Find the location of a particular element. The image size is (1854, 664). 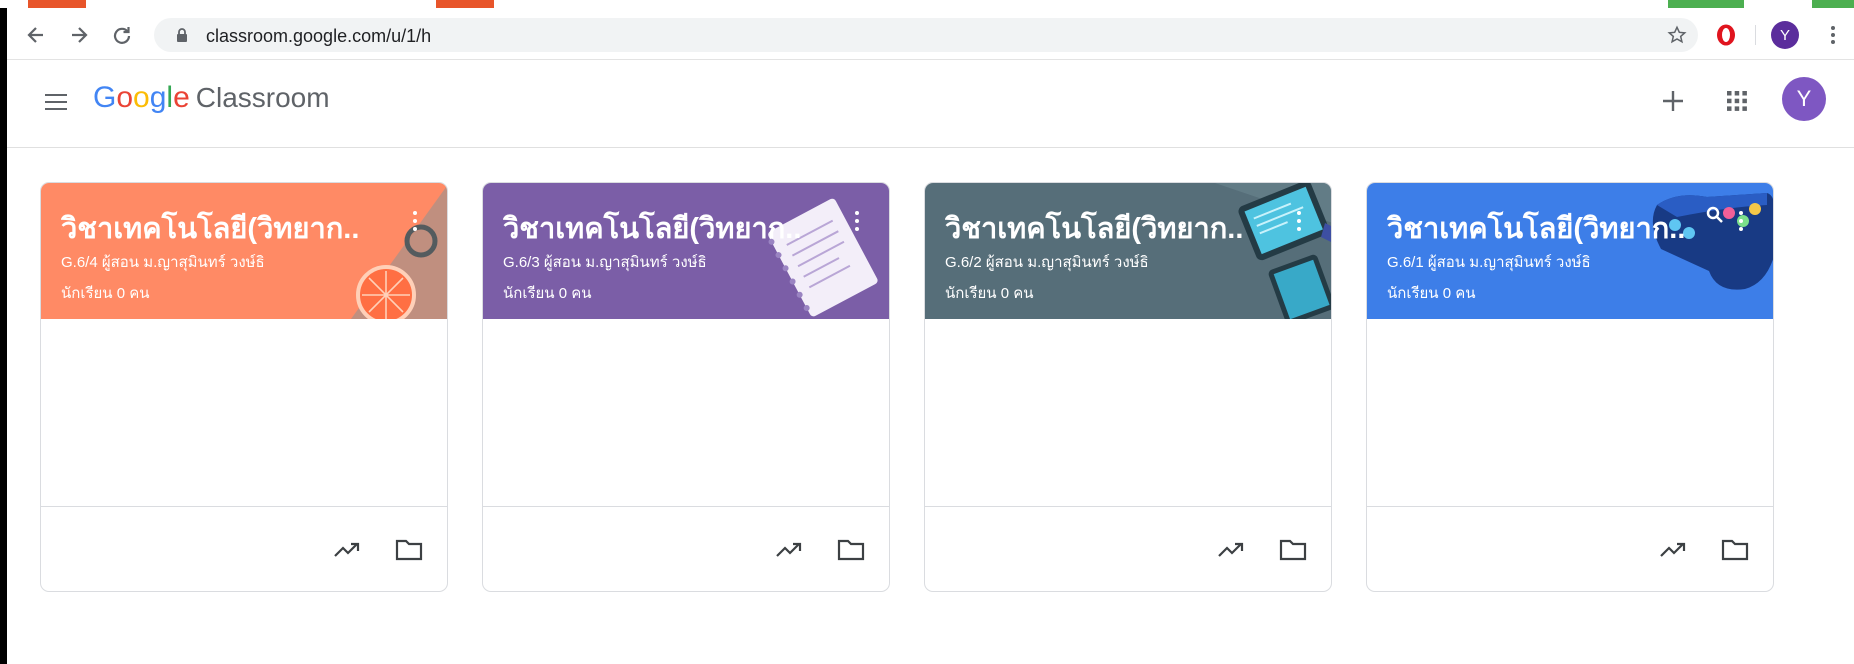

top-strip is located at coordinates (927, 4).